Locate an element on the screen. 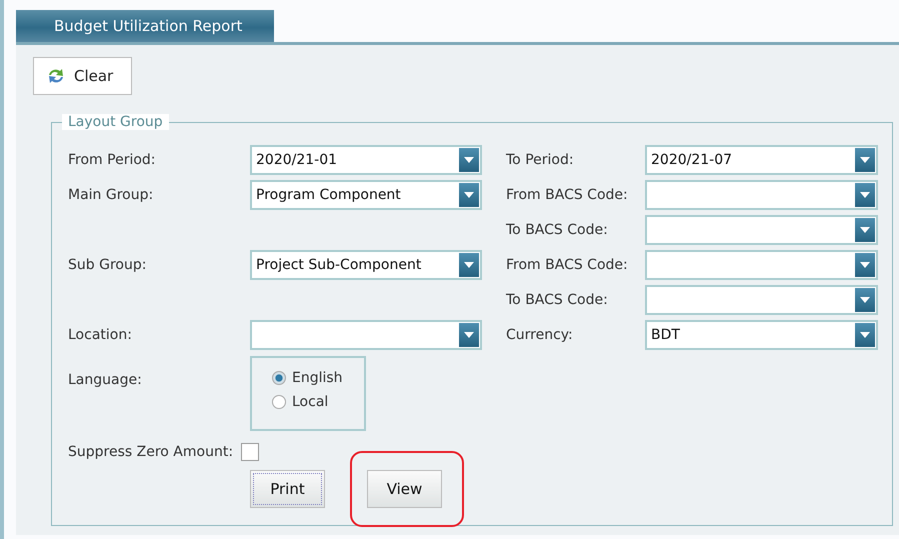 The image size is (899, 539). radio-option: English is located at coordinates (318, 378).